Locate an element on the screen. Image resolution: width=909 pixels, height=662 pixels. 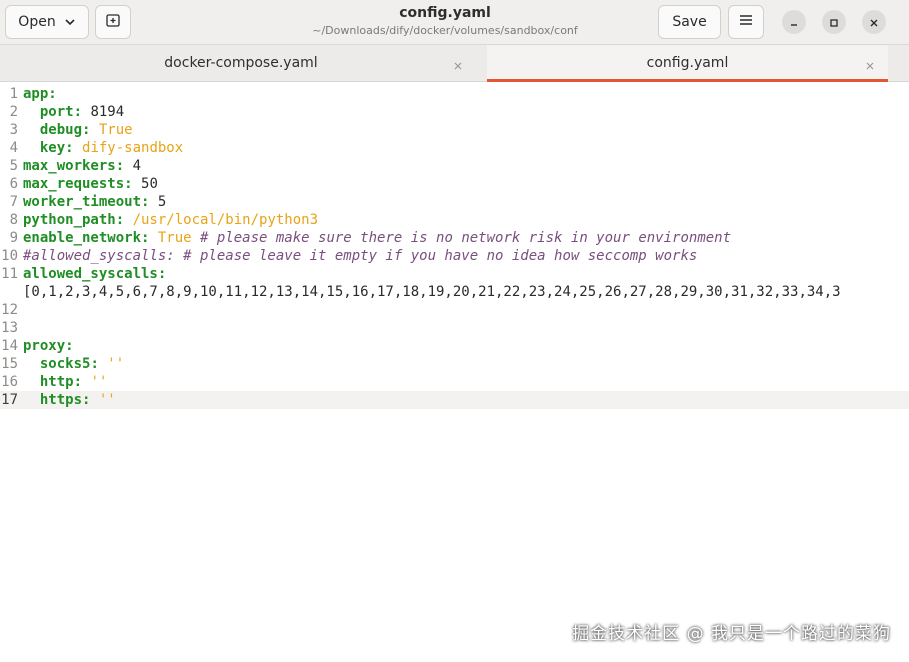
code-line: 11 allowed_syscalls: is located at coordinates (454, 274).